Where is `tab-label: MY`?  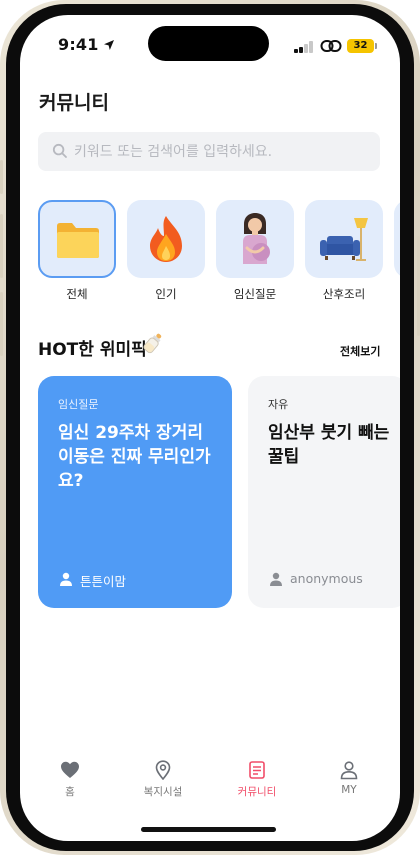
tab-label: MY is located at coordinates (349, 790).